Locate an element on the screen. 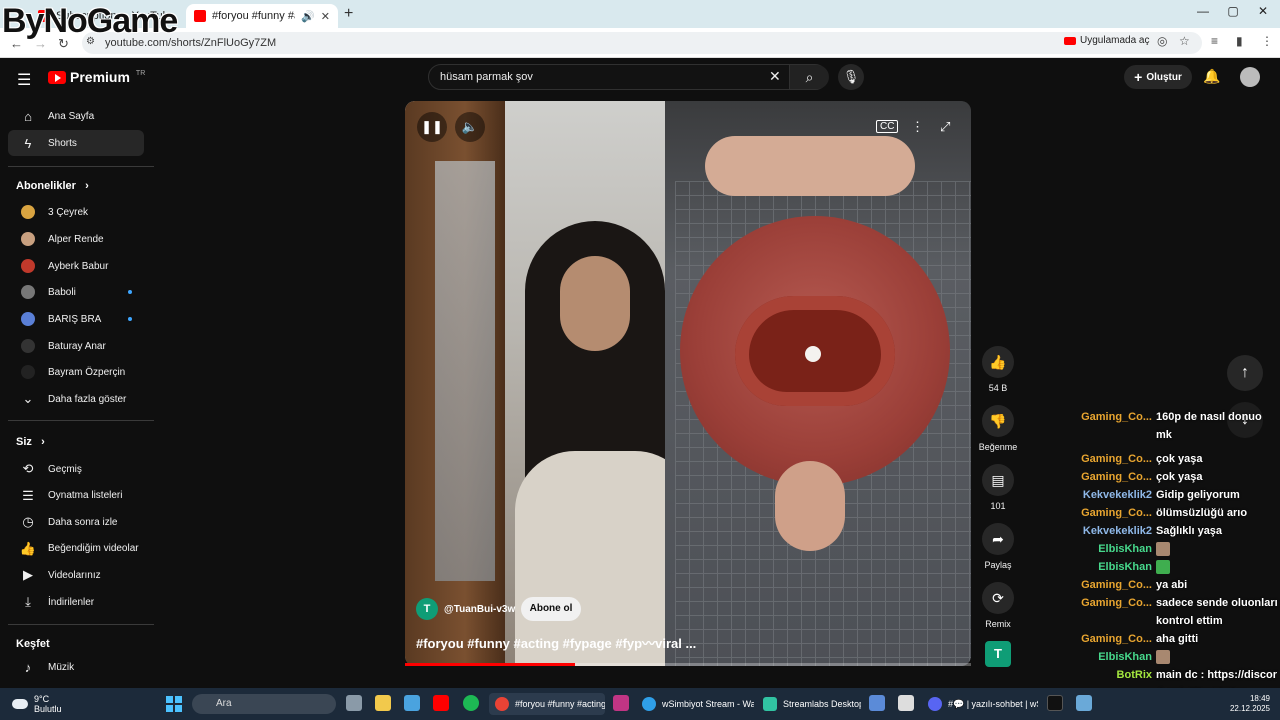 This screenshot has width=1280, height=720. channel-name: @TuanBui-v3w is located at coordinates (479, 609).